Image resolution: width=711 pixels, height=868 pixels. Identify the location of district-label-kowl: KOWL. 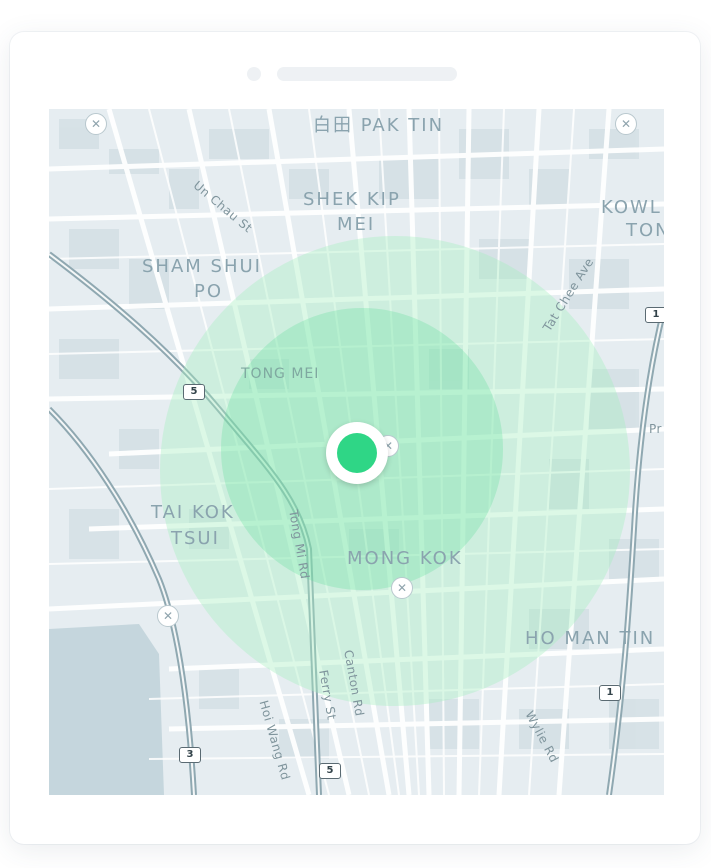
(631, 207).